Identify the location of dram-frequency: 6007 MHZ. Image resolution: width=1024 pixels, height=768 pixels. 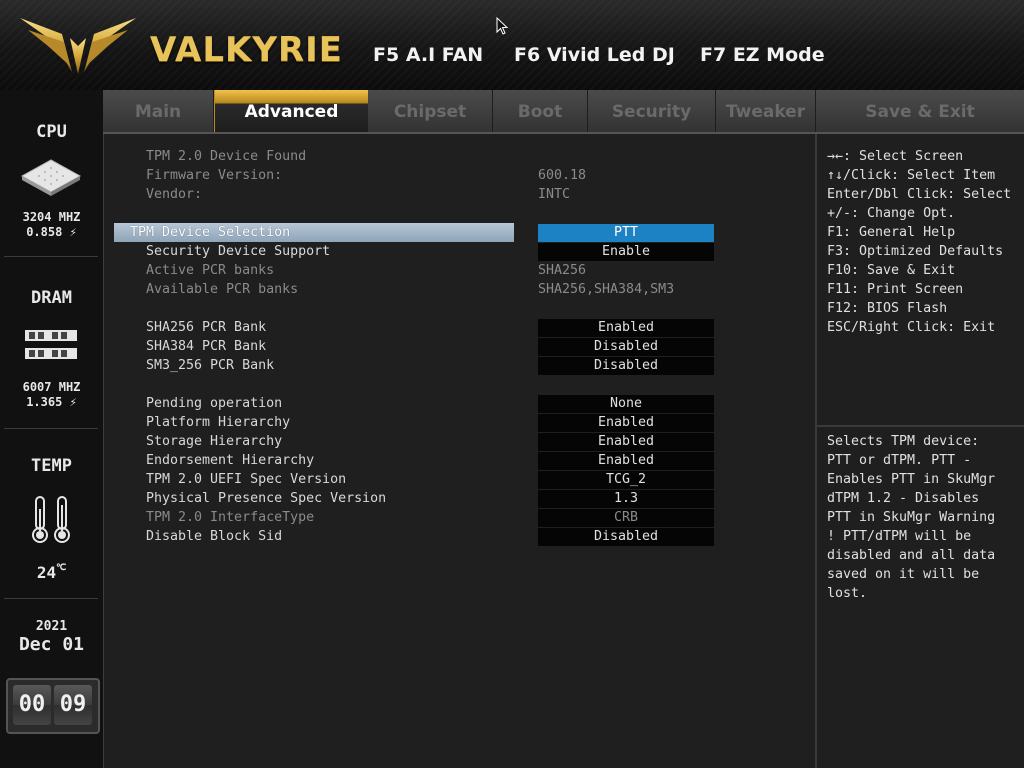
(51, 387).